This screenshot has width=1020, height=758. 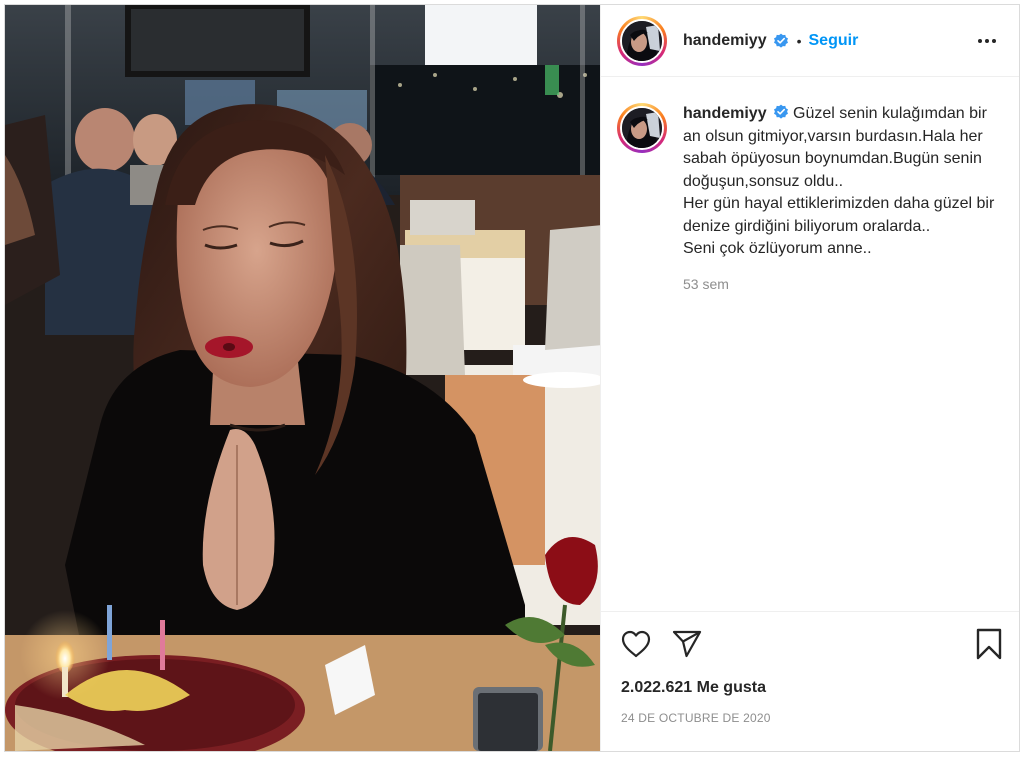 I want to click on author-avatar, so click(x=642, y=40).